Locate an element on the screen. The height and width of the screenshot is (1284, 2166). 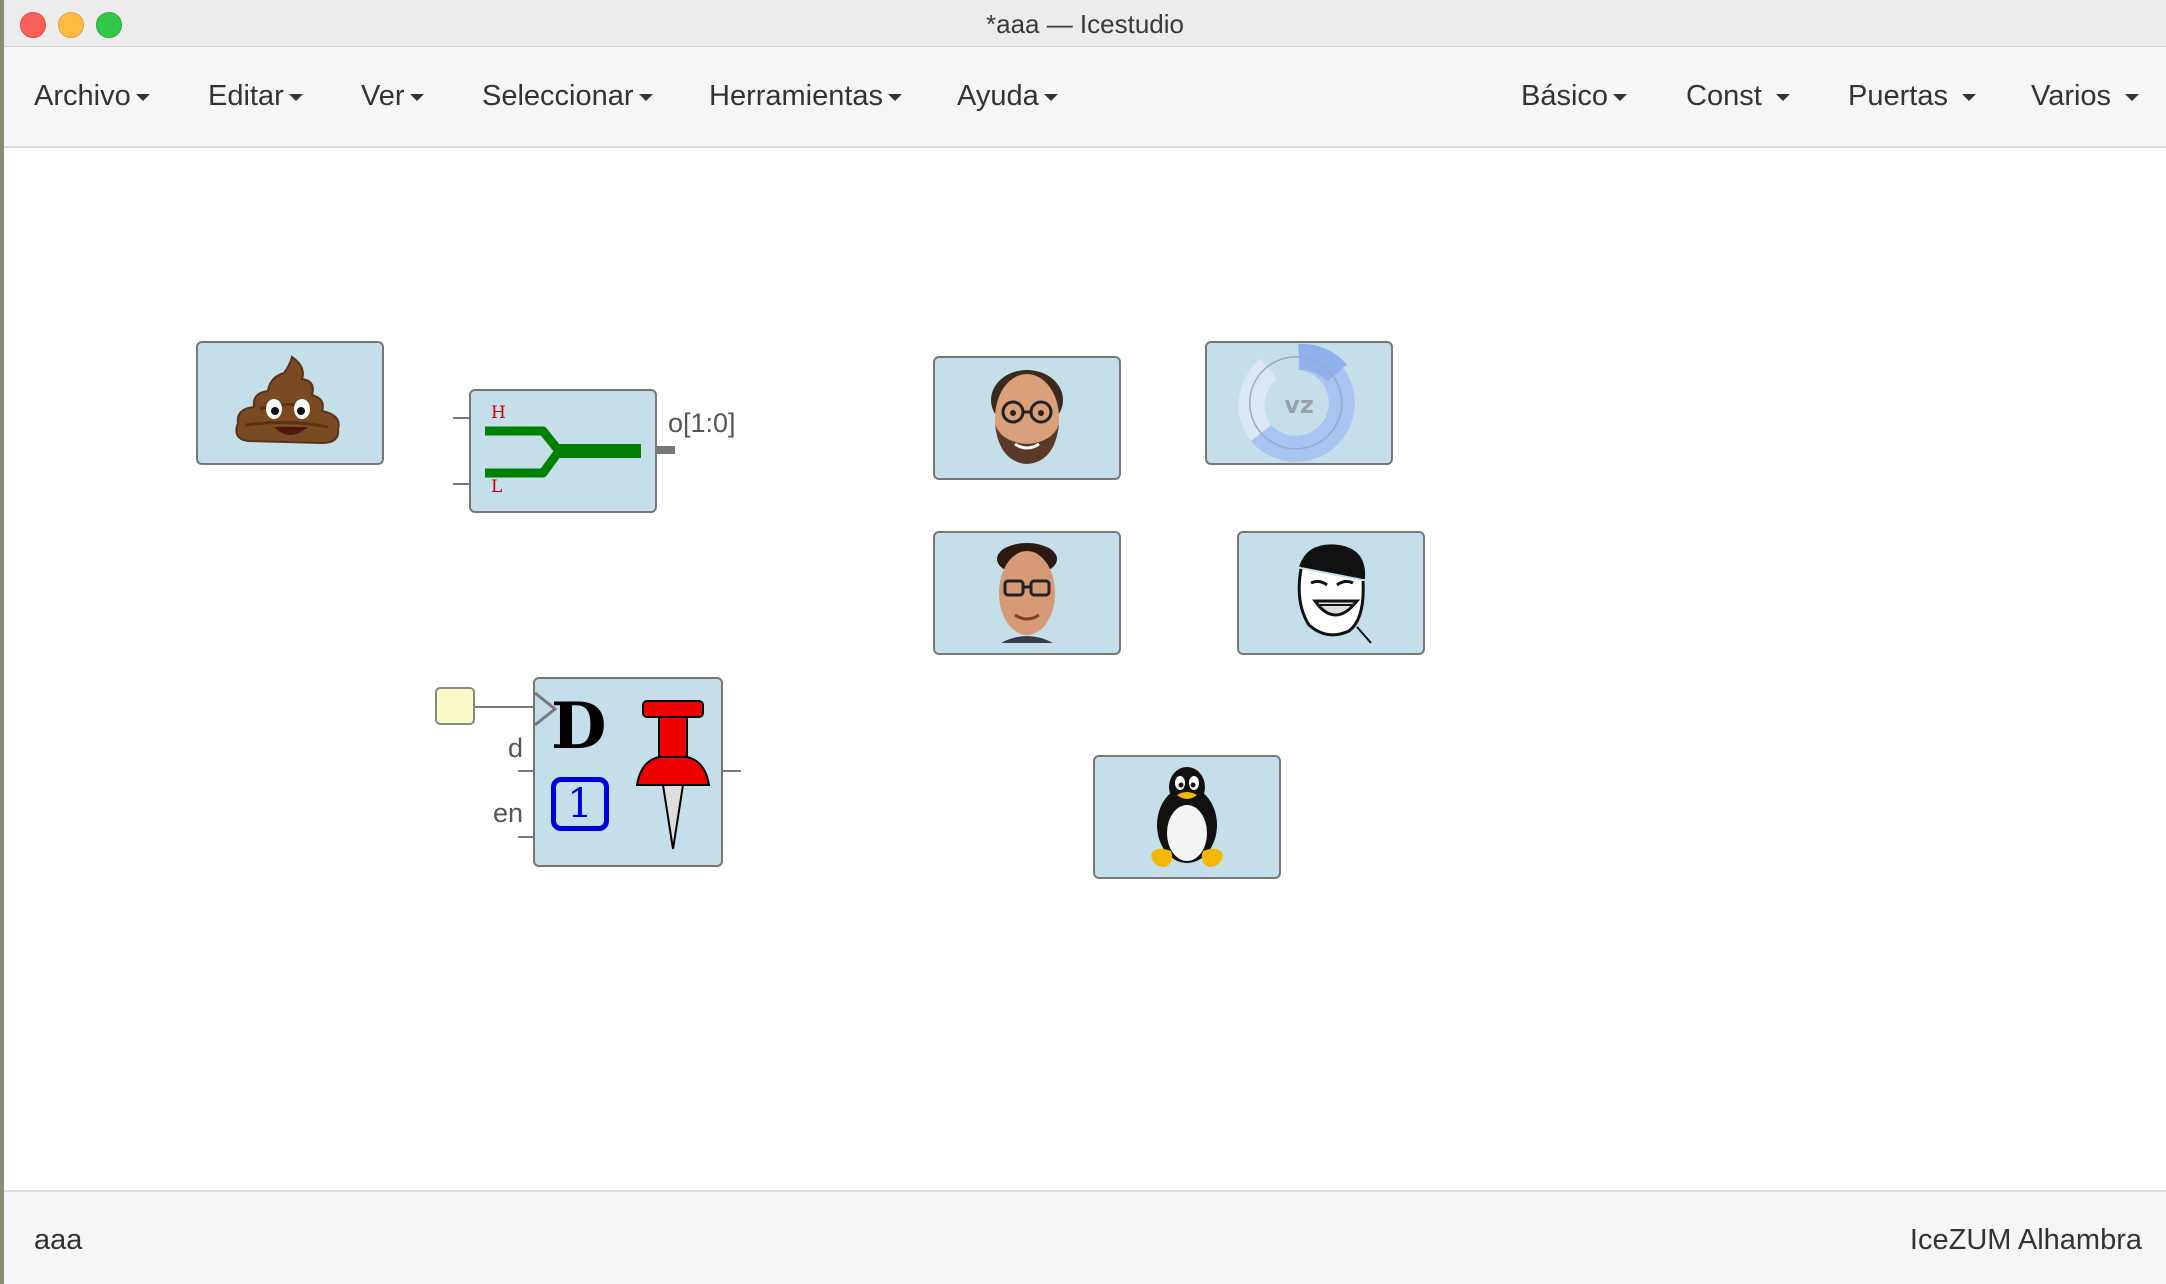
d-port-label: d is located at coordinates (516, 748).